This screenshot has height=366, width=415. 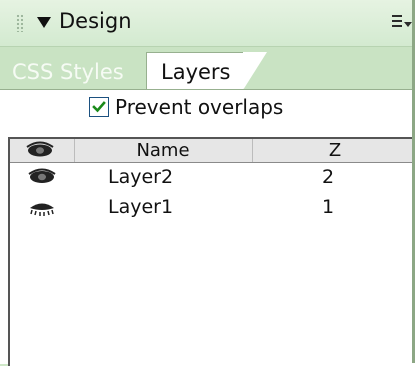 What do you see at coordinates (163, 150) in the screenshot?
I see `name-column-header: Name` at bounding box center [163, 150].